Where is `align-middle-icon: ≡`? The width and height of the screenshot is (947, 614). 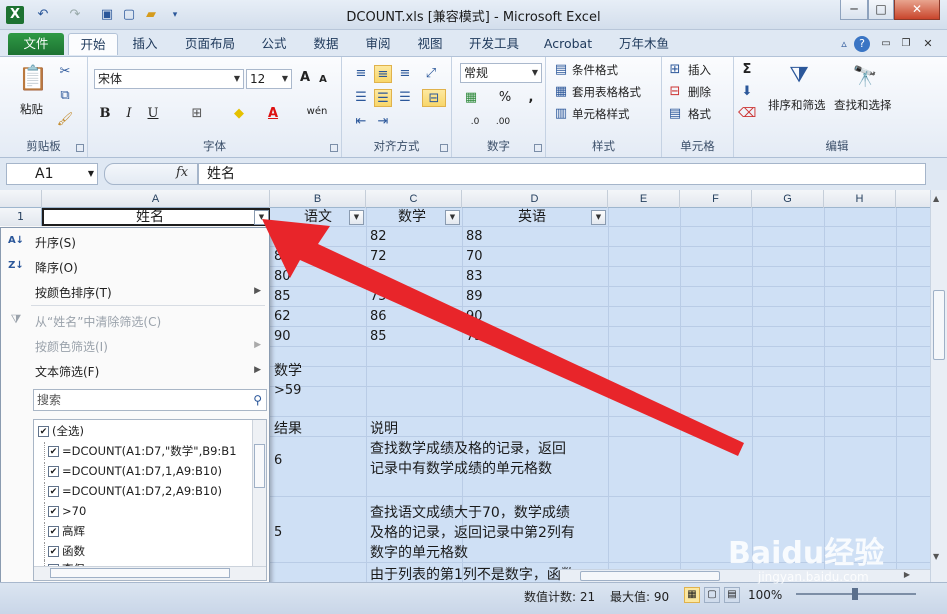
align-middle-icon: ≡ is located at coordinates (383, 74).